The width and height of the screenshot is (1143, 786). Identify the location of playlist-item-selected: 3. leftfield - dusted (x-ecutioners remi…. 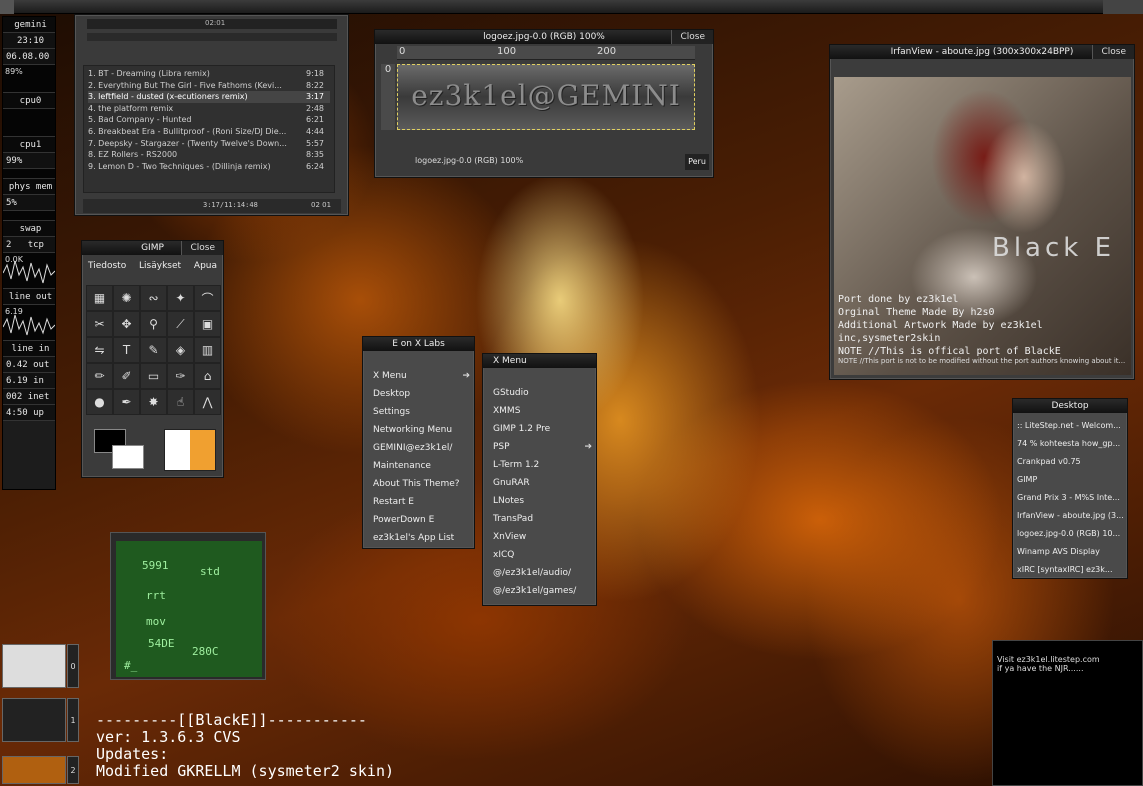
(209, 97).